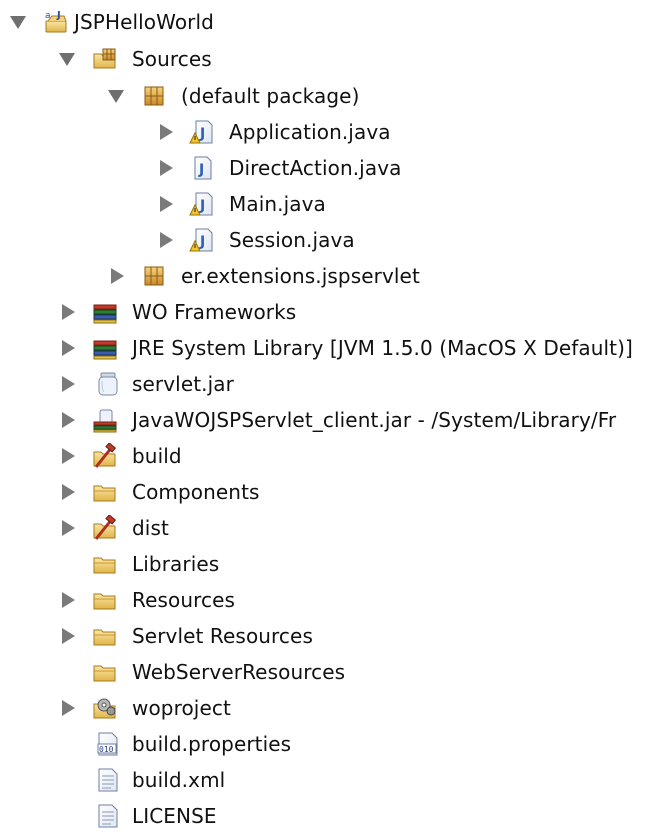  I want to click on tree-item-label: WO Frameworks, so click(214, 312).